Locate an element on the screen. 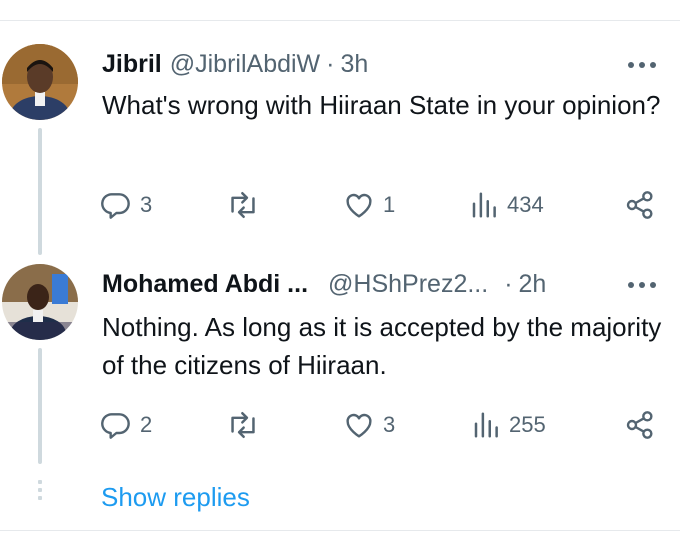 This screenshot has width=680, height=542. top-divider is located at coordinates (340, 20).